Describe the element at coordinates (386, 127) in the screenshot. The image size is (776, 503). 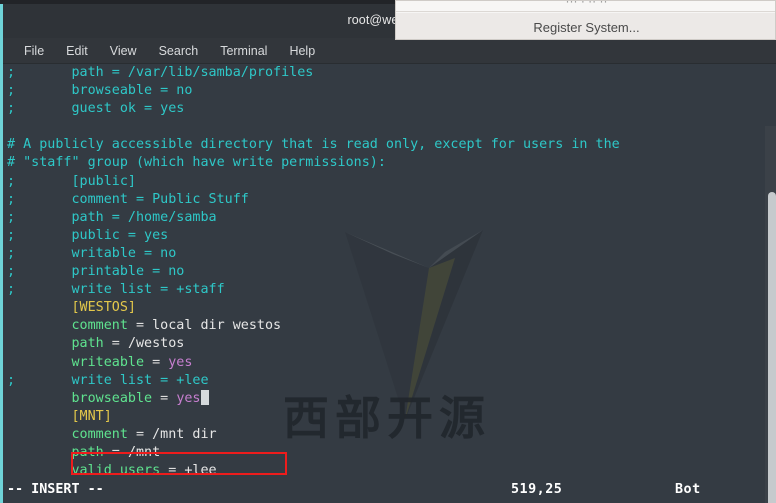
I see `vim-line` at that location.